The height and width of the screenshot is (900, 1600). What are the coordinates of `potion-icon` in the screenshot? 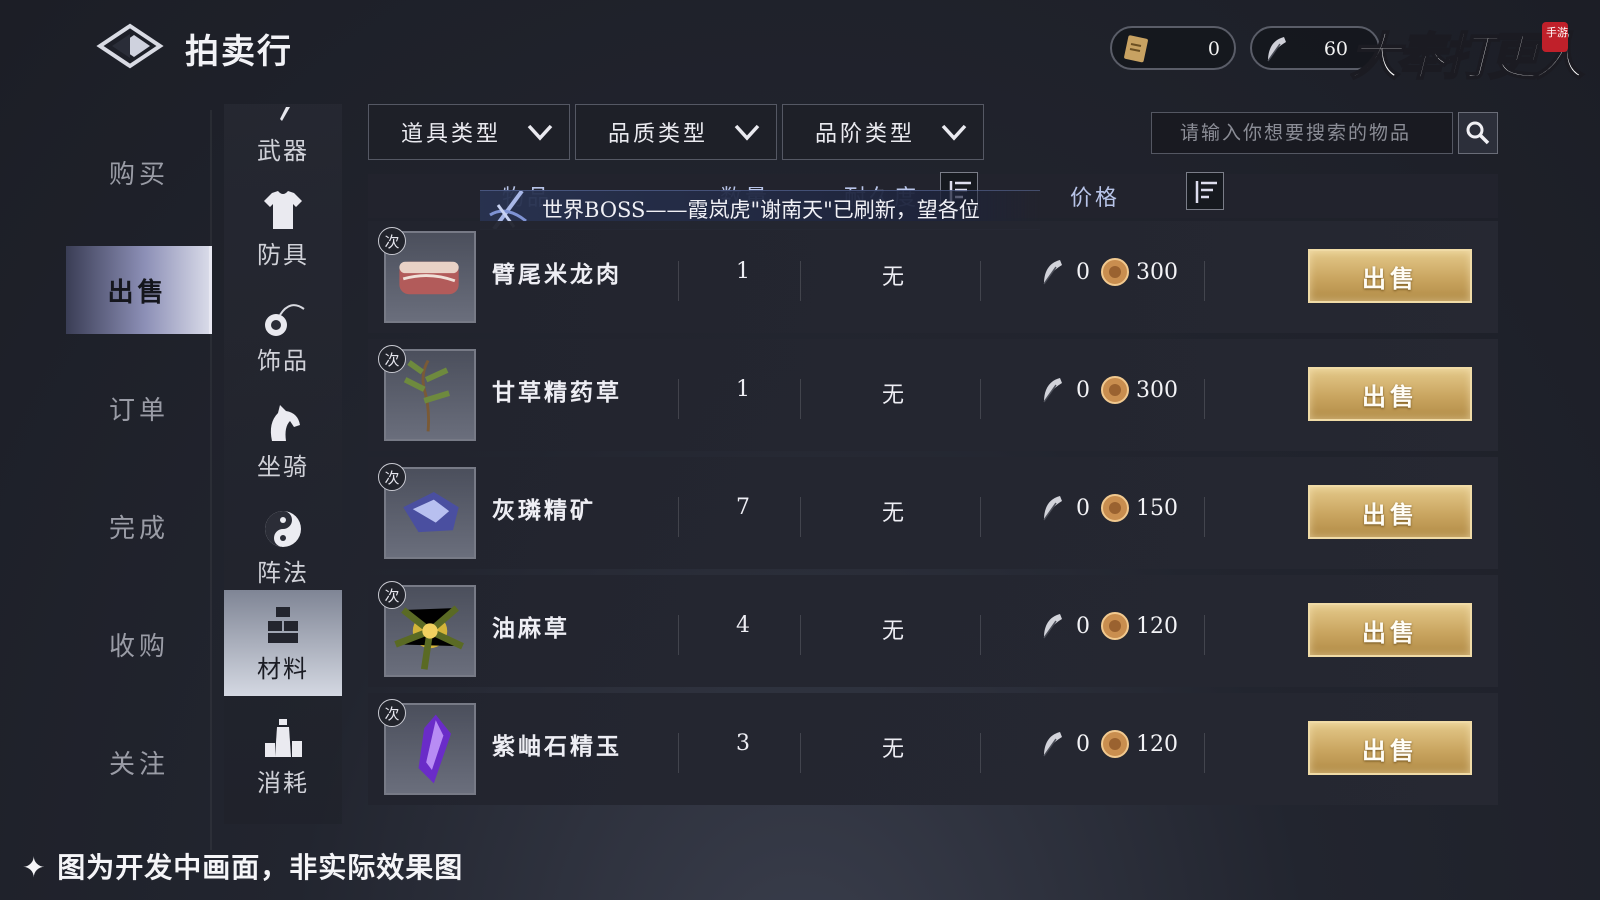 It's located at (283, 737).